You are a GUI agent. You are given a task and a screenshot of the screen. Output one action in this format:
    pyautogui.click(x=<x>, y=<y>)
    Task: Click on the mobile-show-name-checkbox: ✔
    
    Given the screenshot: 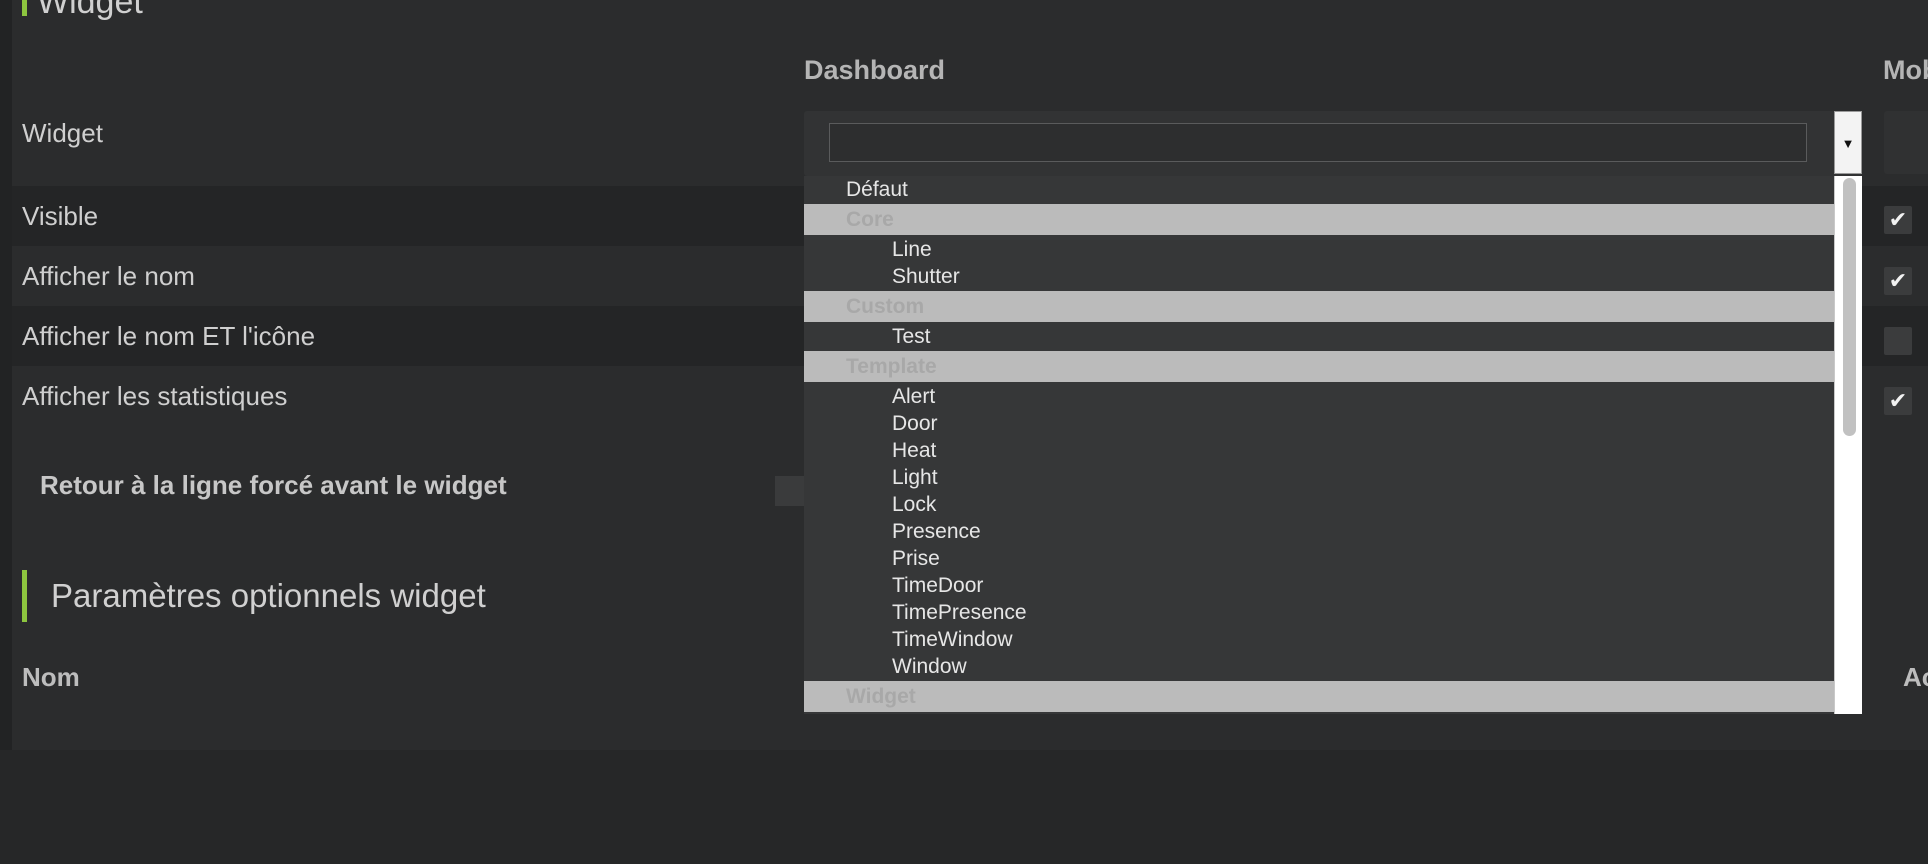 What is the action you would take?
    pyautogui.click(x=1898, y=281)
    